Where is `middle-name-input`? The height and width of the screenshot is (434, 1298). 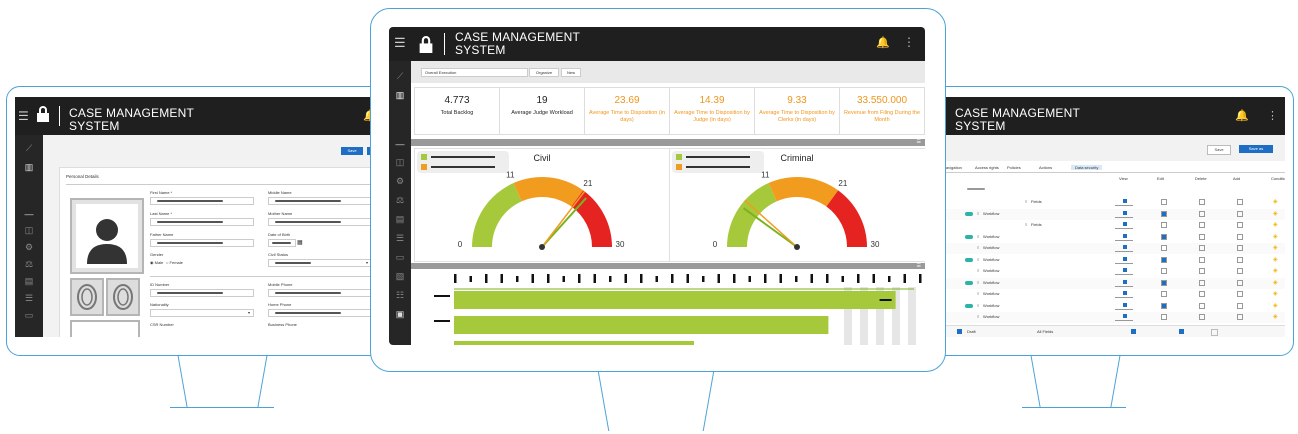 middle-name-input is located at coordinates (320, 201).